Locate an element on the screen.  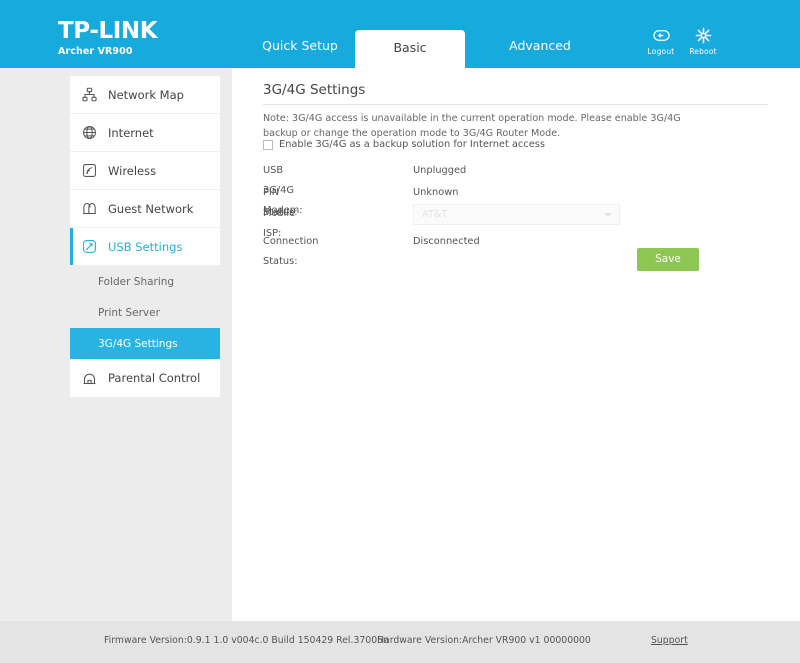
sidebar-item-label: Guest Network is located at coordinates (151, 208).